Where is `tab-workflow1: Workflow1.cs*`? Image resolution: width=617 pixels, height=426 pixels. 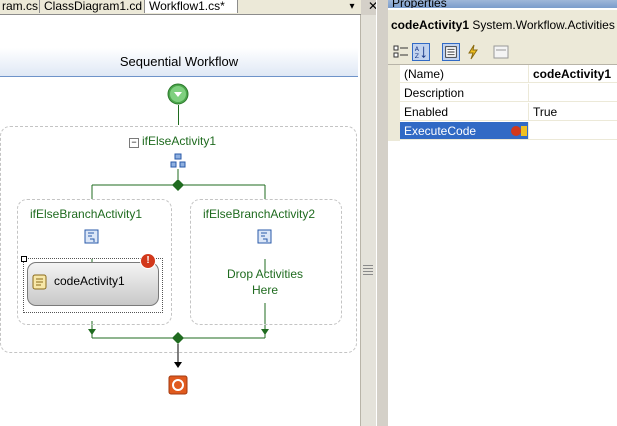 tab-workflow1: Workflow1.cs* is located at coordinates (191, 6).